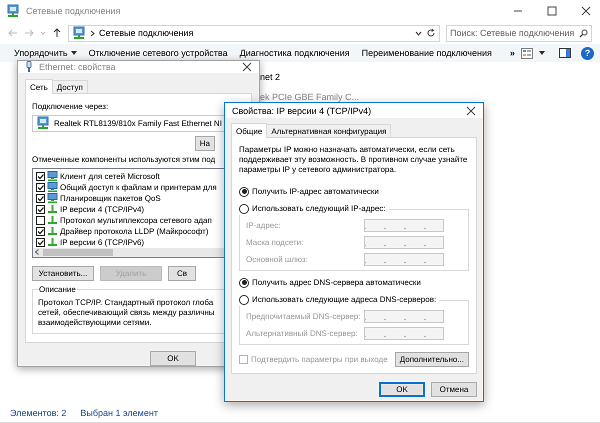 This screenshot has width=600, height=423. Describe the element at coordinates (302, 333) in the screenshot. I see `field-label: Альтернативный DNS-сервер:` at that location.